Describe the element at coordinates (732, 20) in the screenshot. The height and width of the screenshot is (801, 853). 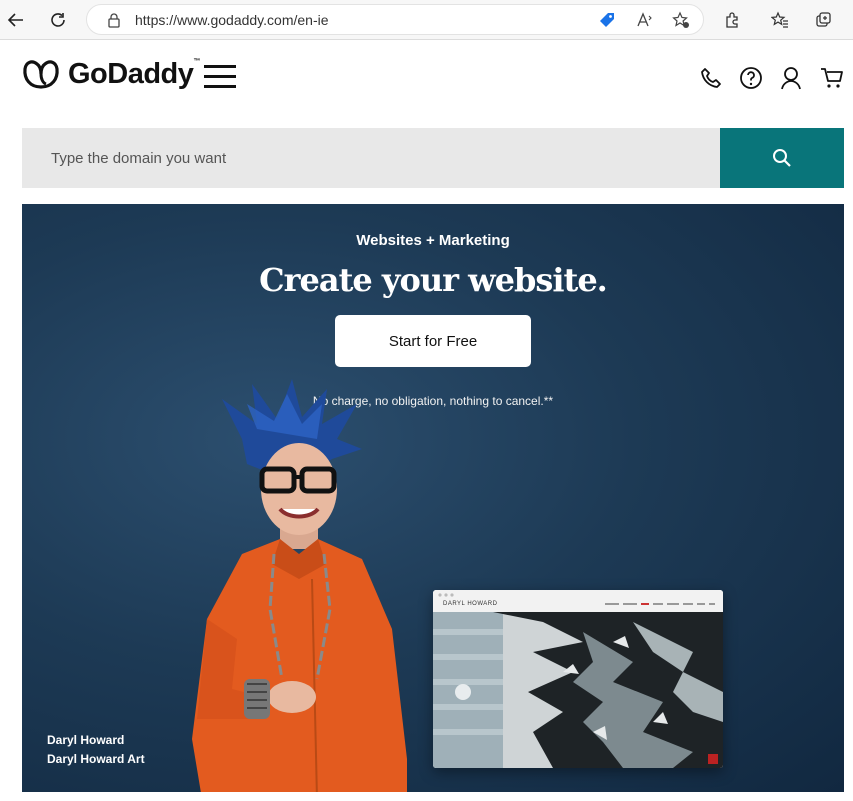
I see `extensions-icon` at that location.